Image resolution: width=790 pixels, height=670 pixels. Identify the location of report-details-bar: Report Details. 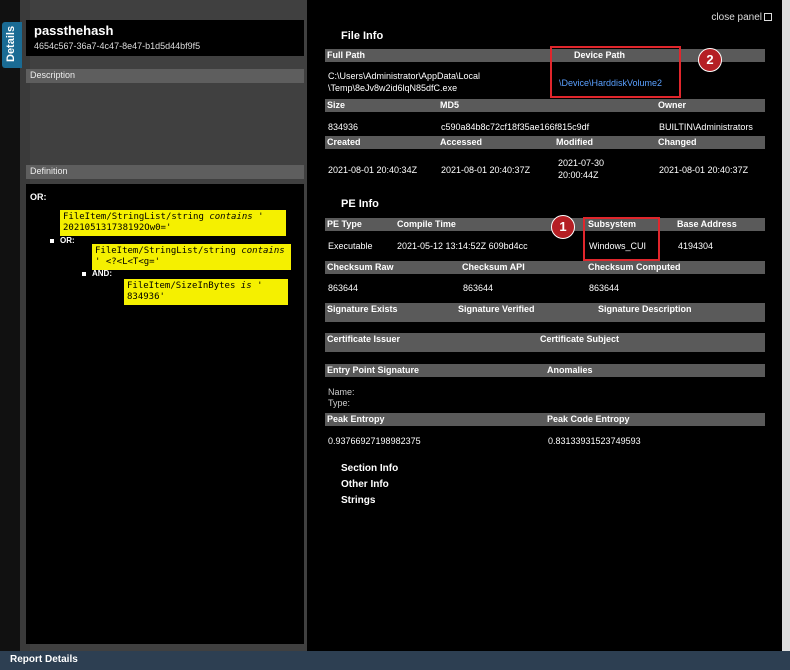
(395, 660).